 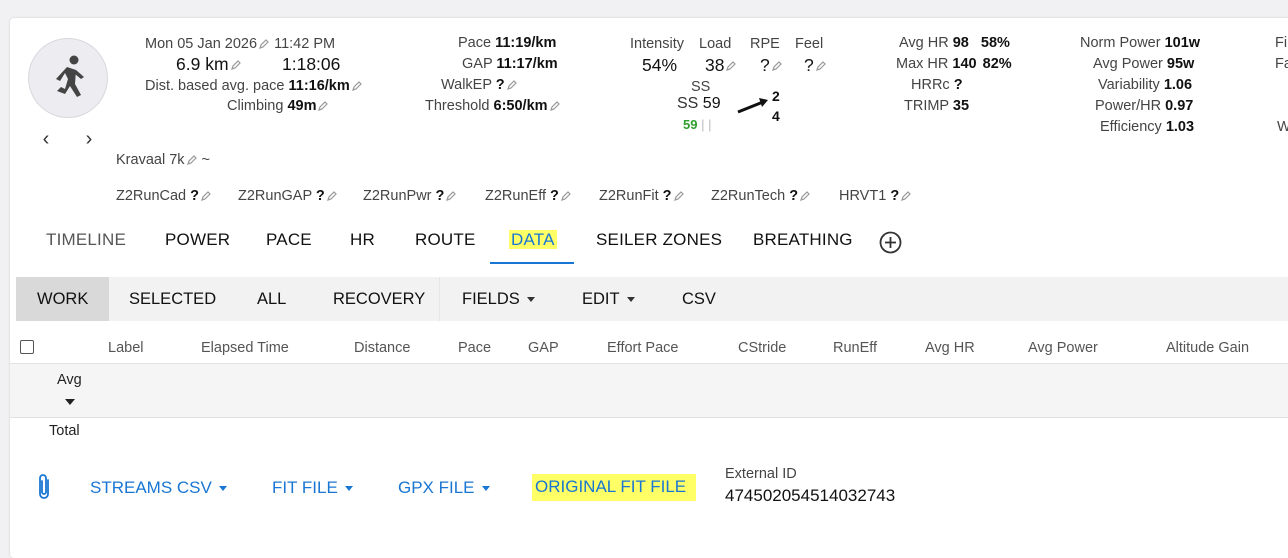 What do you see at coordinates (362, 240) in the screenshot?
I see `tab-hr: HR` at bounding box center [362, 240].